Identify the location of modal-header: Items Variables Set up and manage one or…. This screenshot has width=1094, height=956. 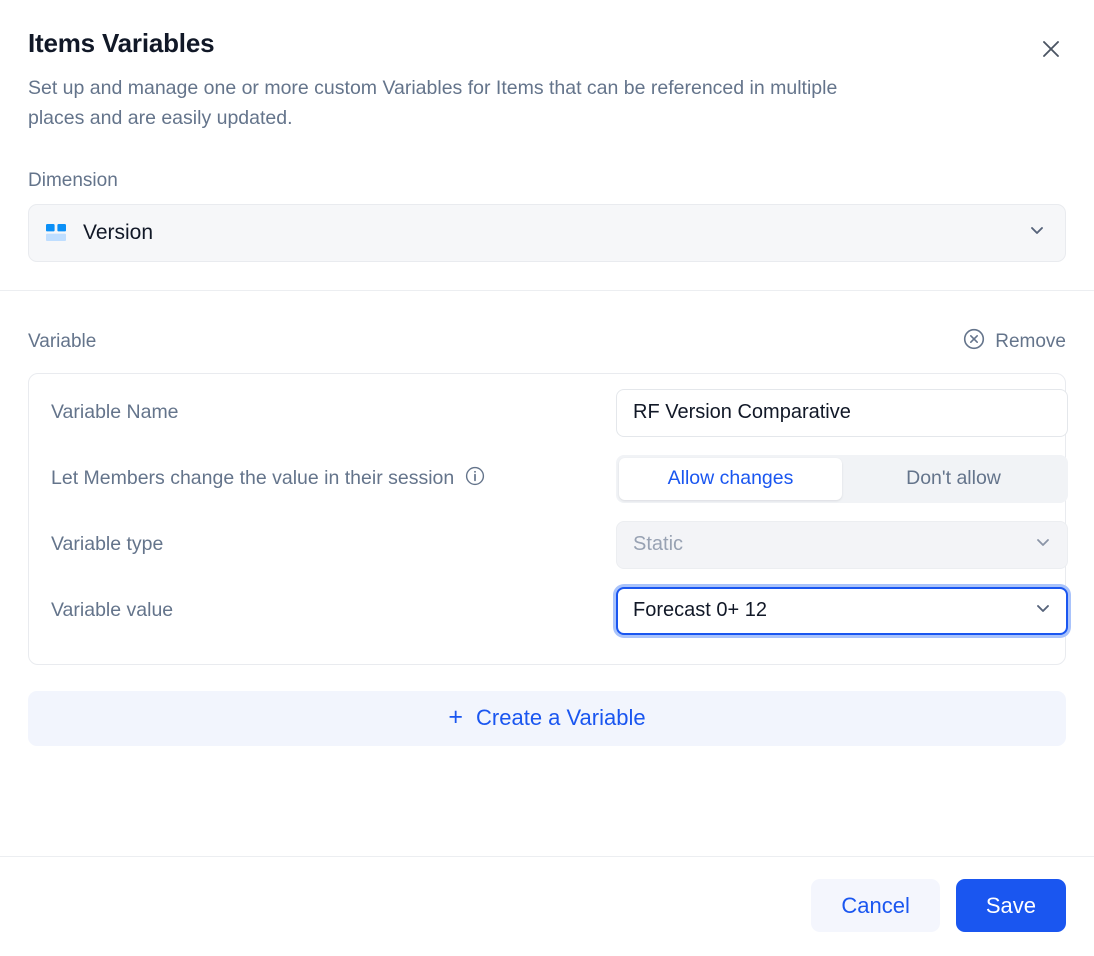
(547, 67).